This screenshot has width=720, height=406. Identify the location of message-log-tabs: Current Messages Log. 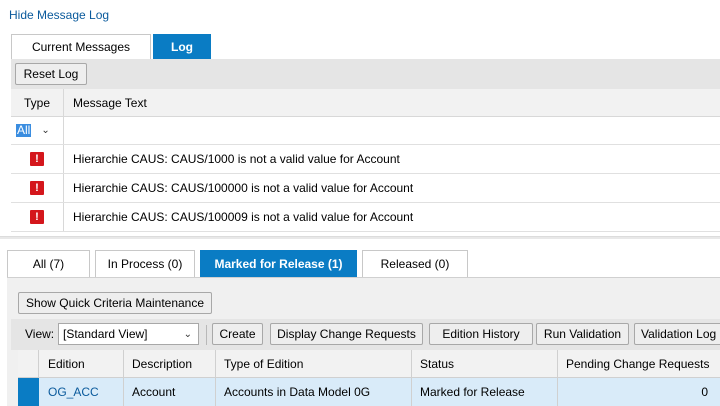
(111, 46).